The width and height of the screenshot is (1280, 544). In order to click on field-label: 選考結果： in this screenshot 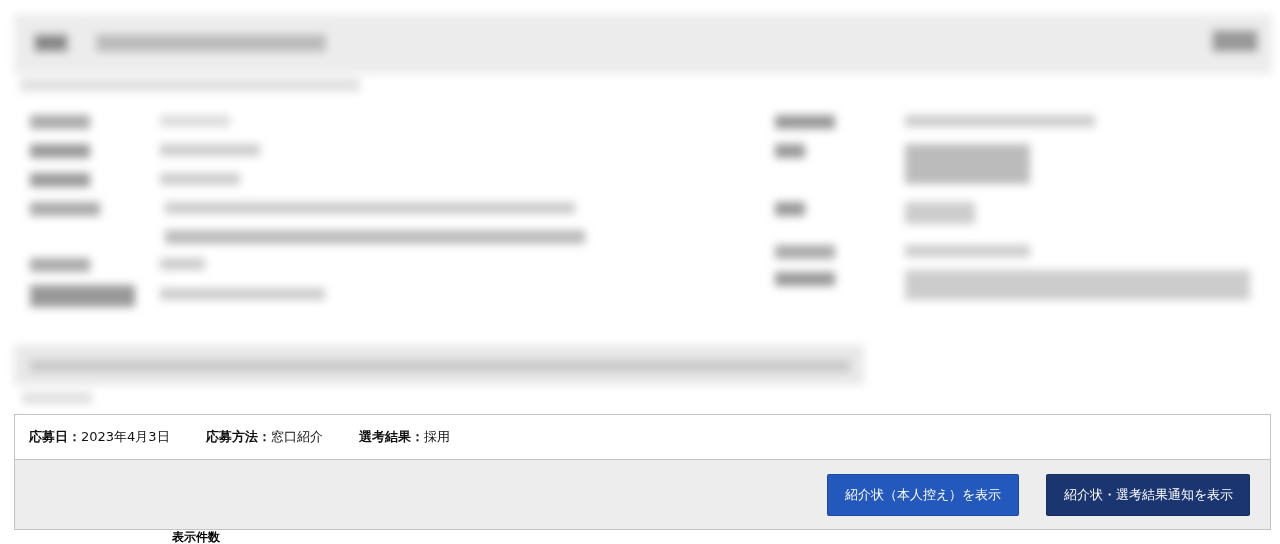, I will do `click(391, 436)`.